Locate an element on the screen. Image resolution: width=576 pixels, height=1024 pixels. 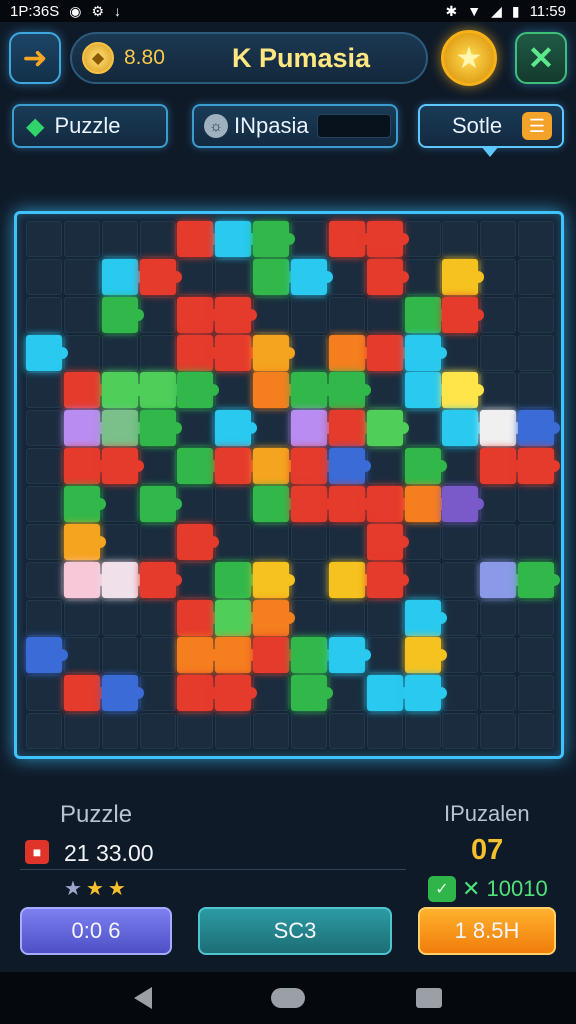
back-button: ➜ is located at coordinates (35, 58).